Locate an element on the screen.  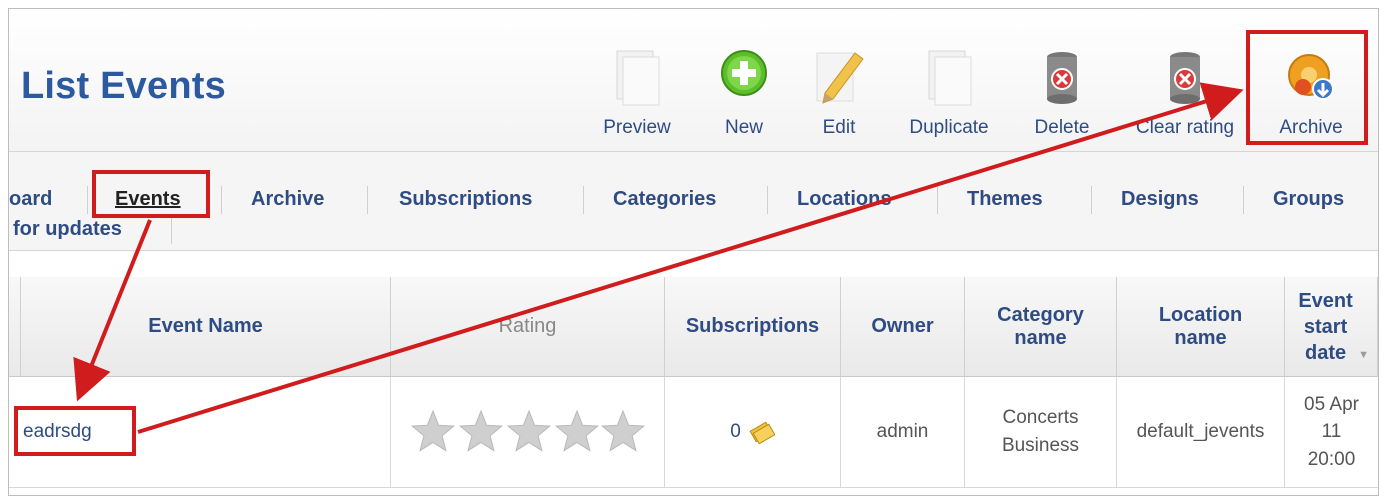
nav-item-categories: Categories is located at coordinates (664, 199).